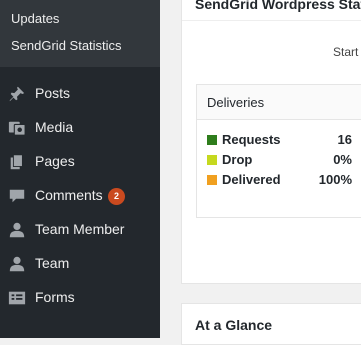 Image resolution: width=361 pixels, height=345 pixels. What do you see at coordinates (80, 162) in the screenshot?
I see `sidebar-item-pages: Pages` at bounding box center [80, 162].